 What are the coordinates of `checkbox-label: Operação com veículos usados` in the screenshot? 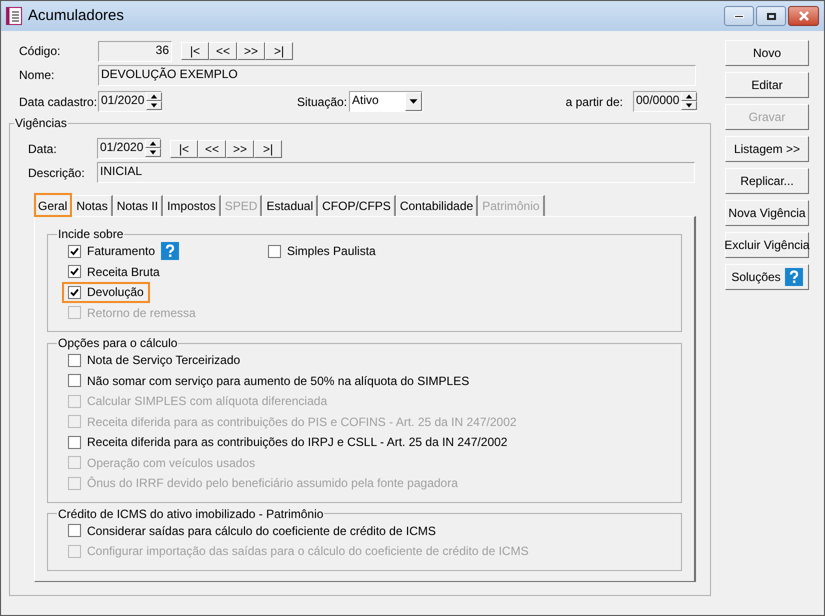 It's located at (171, 463).